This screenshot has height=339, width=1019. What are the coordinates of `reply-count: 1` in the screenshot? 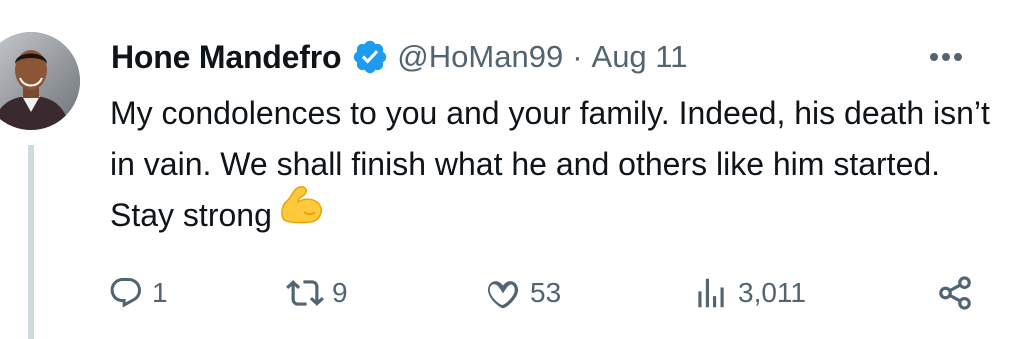 It's located at (160, 292).